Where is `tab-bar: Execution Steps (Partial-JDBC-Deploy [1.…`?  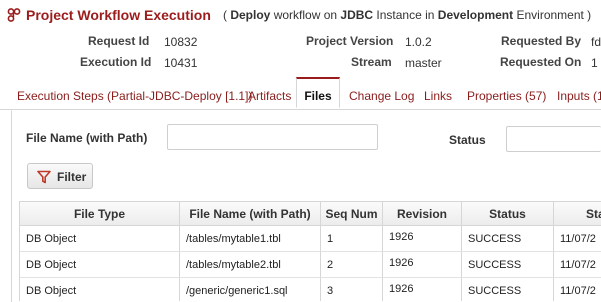 tab-bar: Execution Steps (Partial-JDBC-Deploy [1.… is located at coordinates (300, 93).